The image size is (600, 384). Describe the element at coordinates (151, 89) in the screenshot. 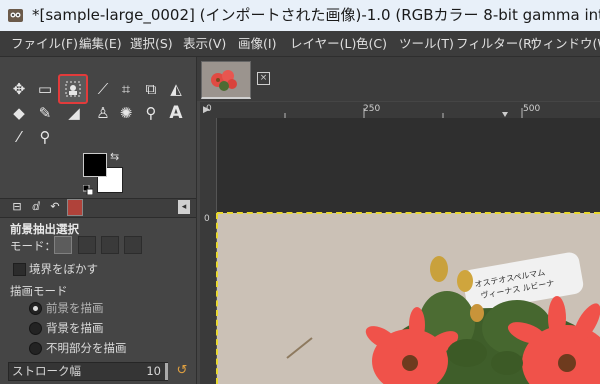

I see `transform-icon: ⧉` at that location.